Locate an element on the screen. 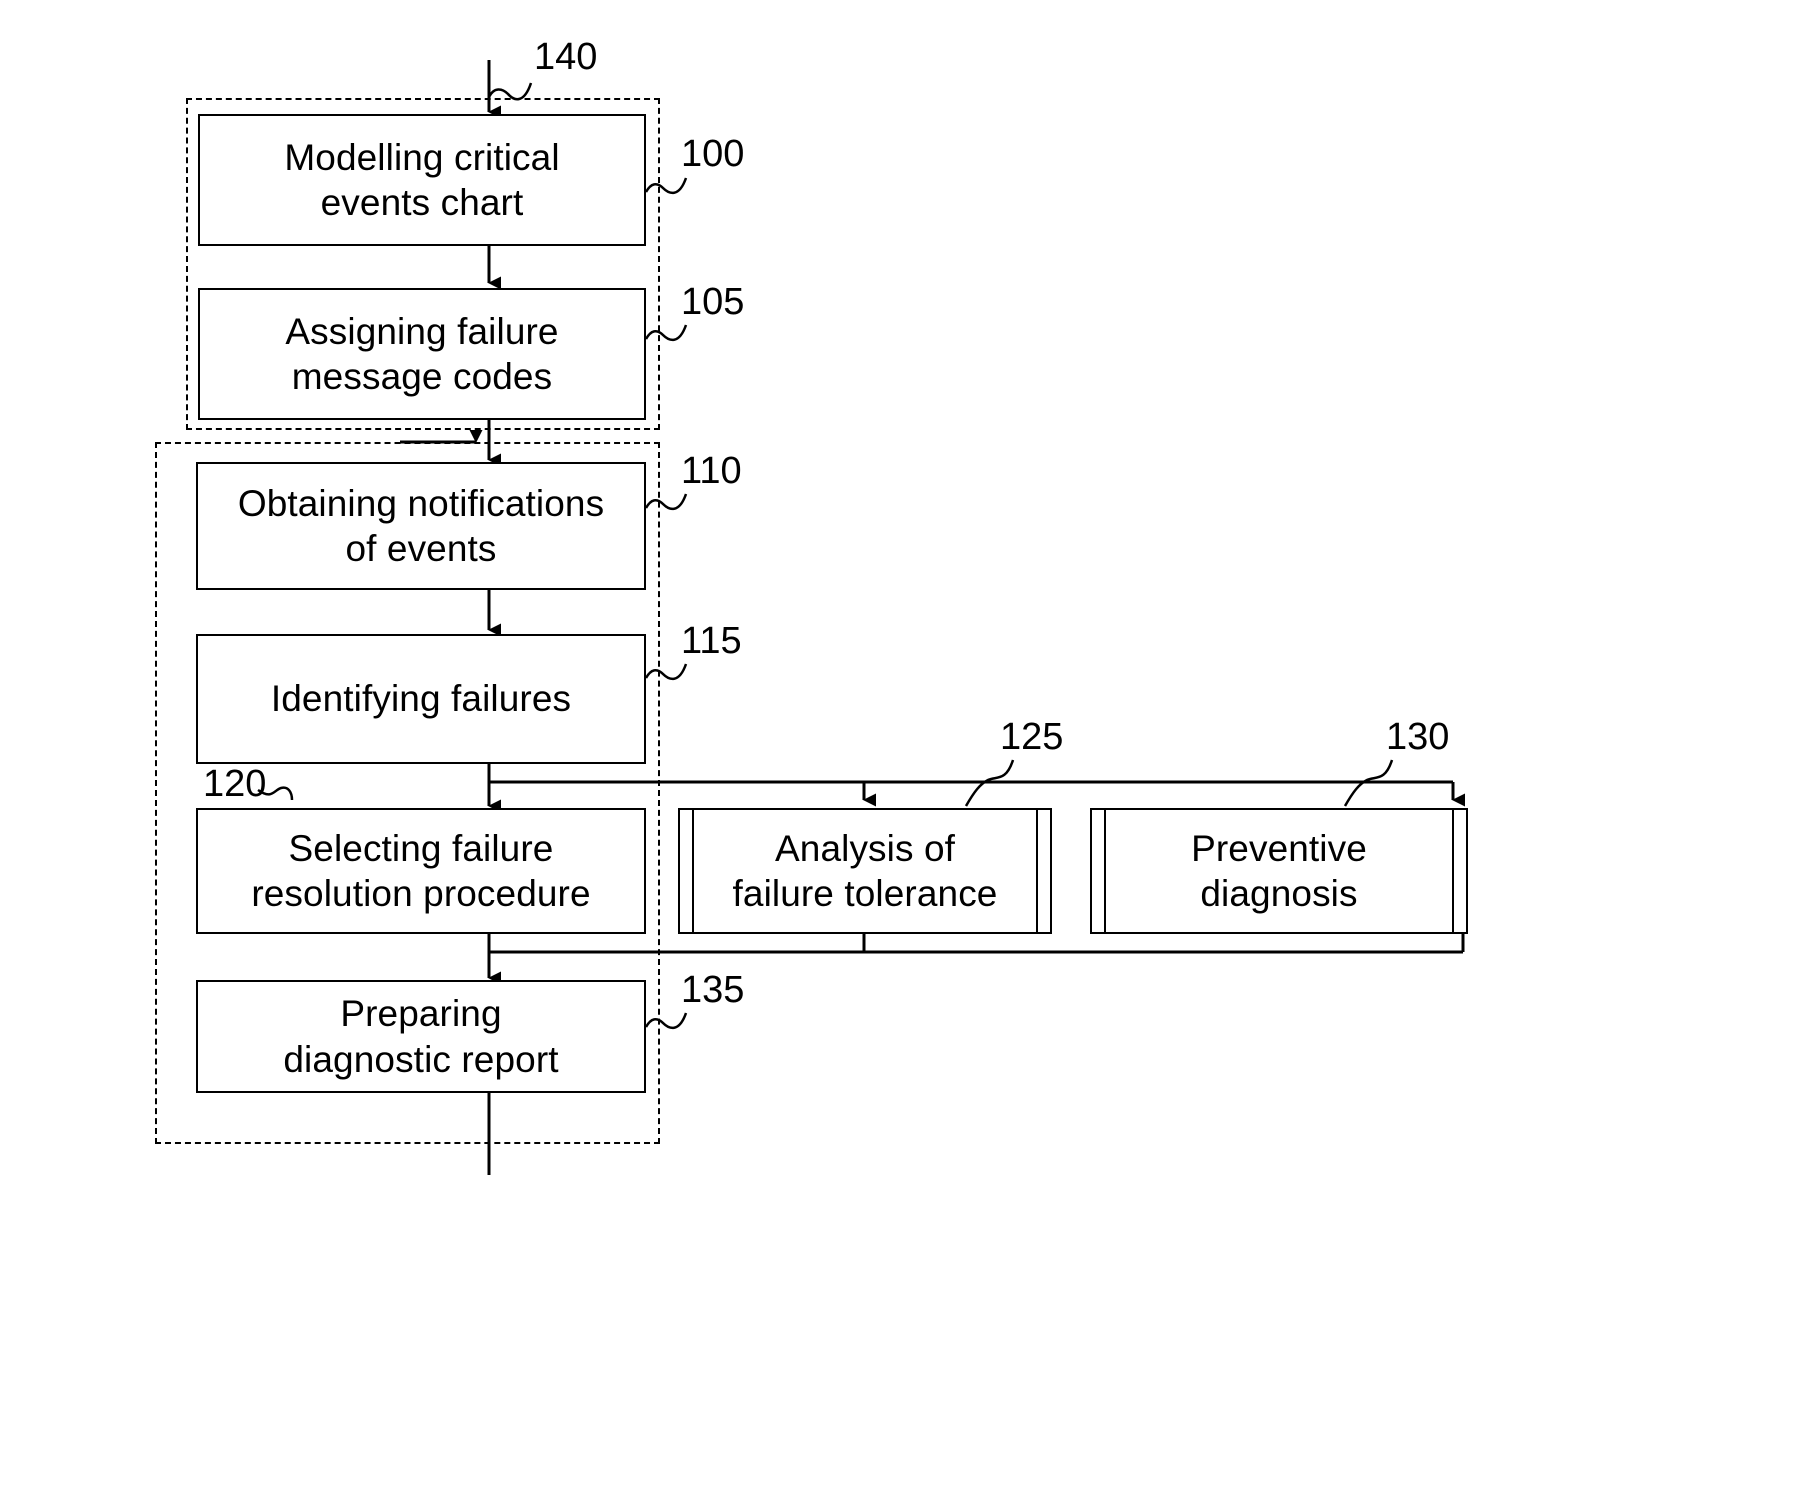  box-identifying-failures: Identifying failures is located at coordinates (421, 699).